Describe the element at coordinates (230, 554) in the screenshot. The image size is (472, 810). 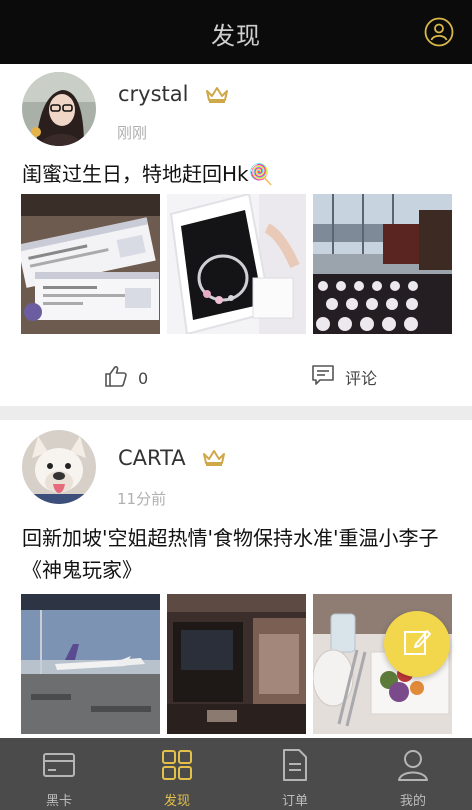
I see `post-text: 回新加坡'空姐超热情'食物保持水准'重温小李子《神鬼玩家》` at that location.